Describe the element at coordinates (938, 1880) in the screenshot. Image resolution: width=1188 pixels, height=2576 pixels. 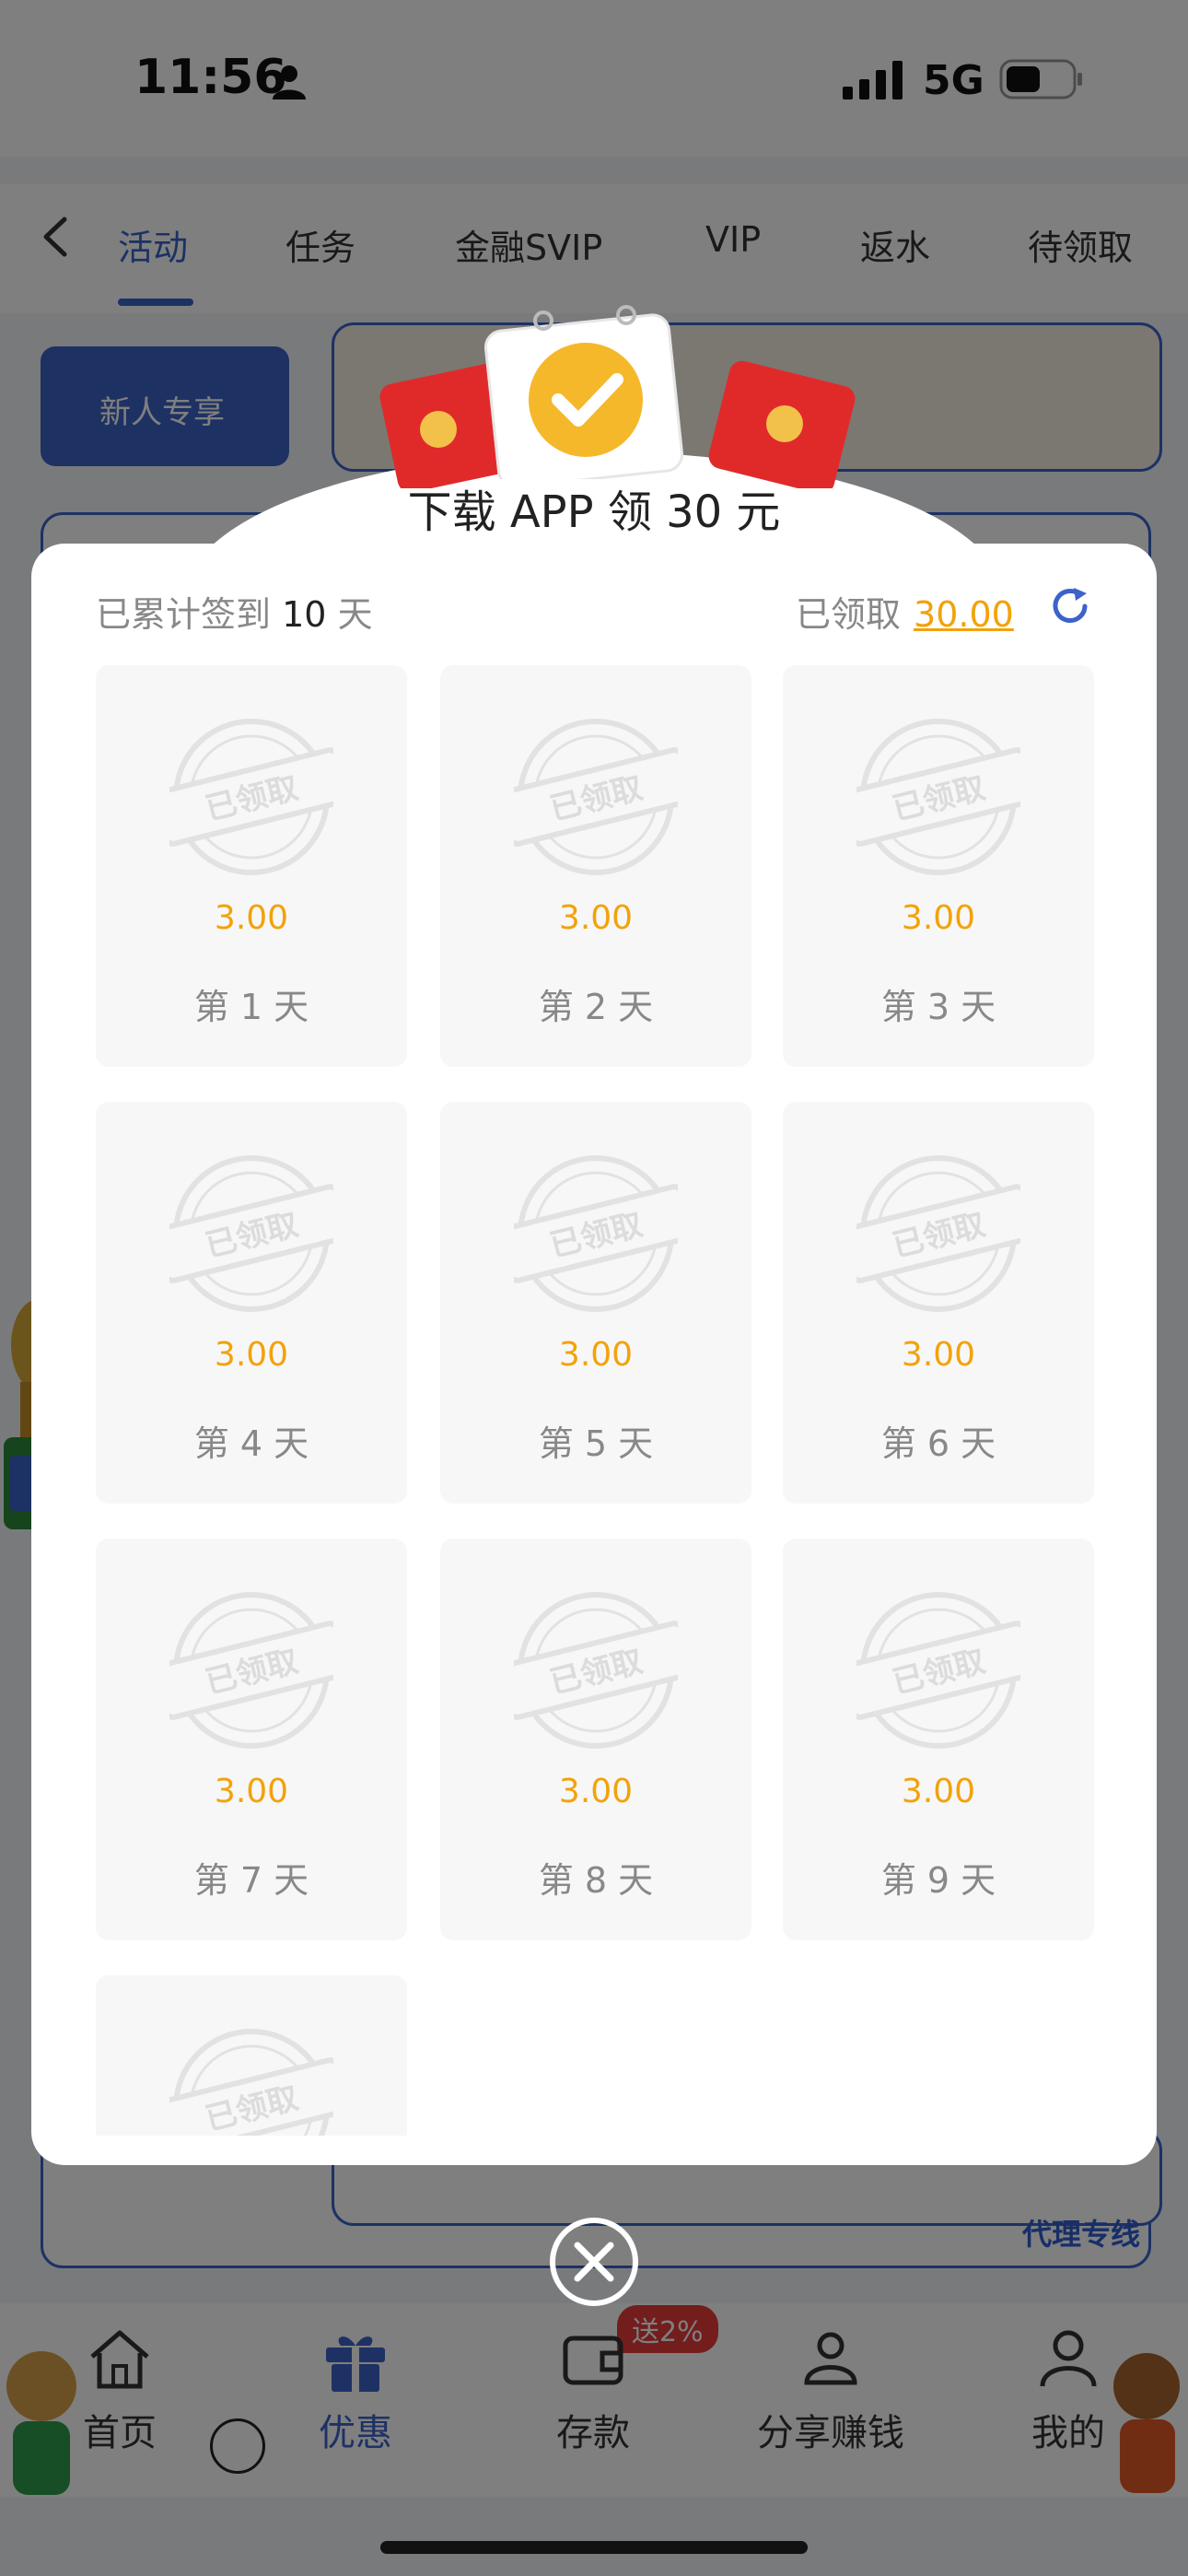
I see `day-label: 第 9 天` at that location.